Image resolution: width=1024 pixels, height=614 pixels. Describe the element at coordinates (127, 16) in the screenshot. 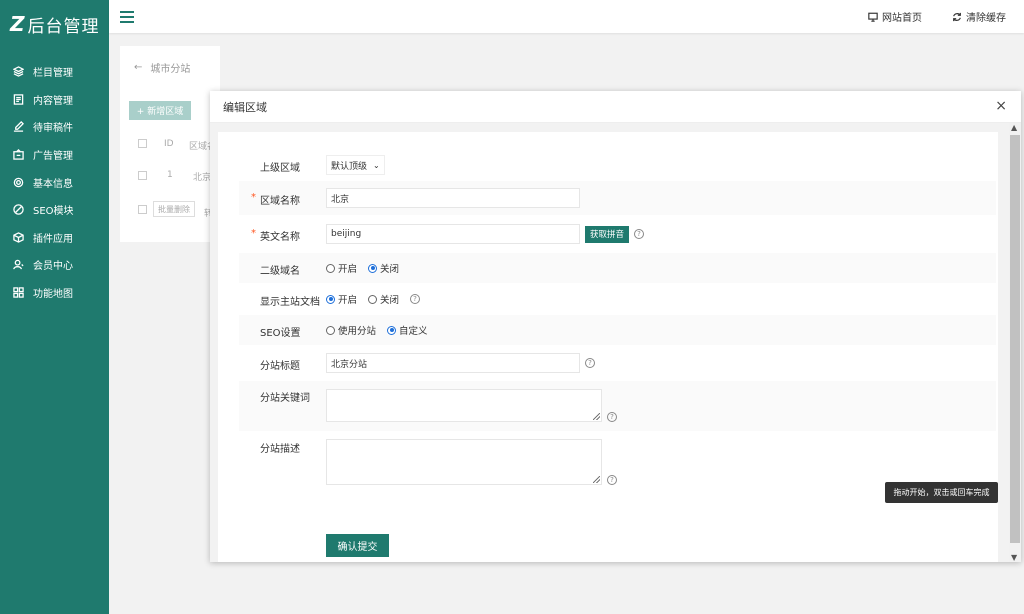

I see `menu-toggle-icon` at that location.